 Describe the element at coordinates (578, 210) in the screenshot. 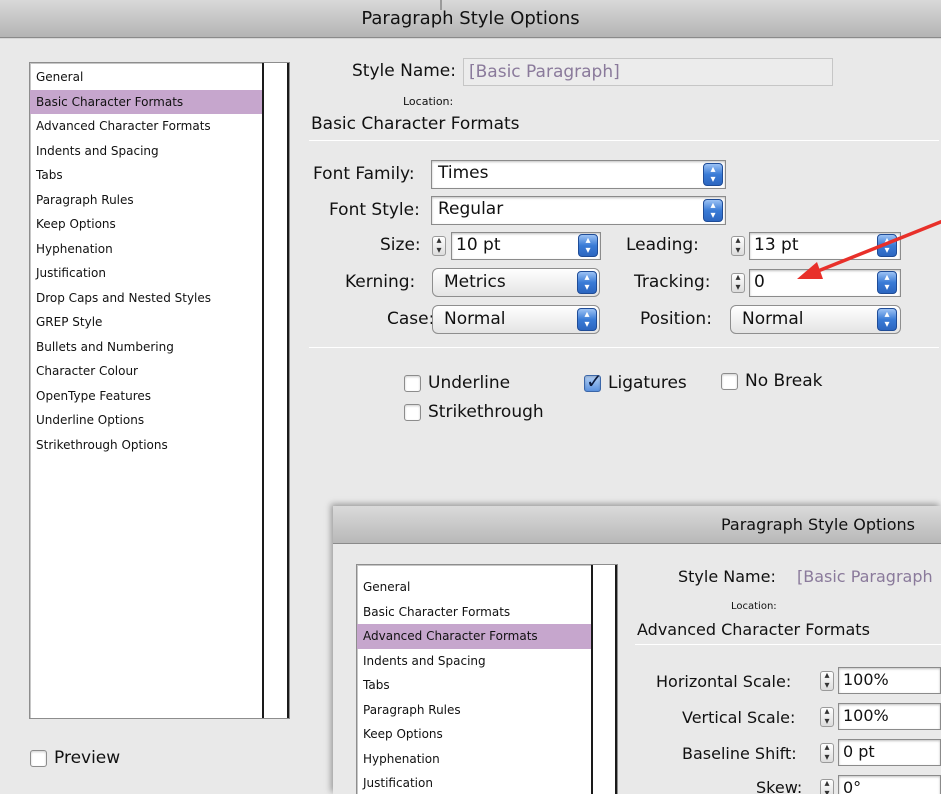

I see `font-style-combo: Regular` at that location.